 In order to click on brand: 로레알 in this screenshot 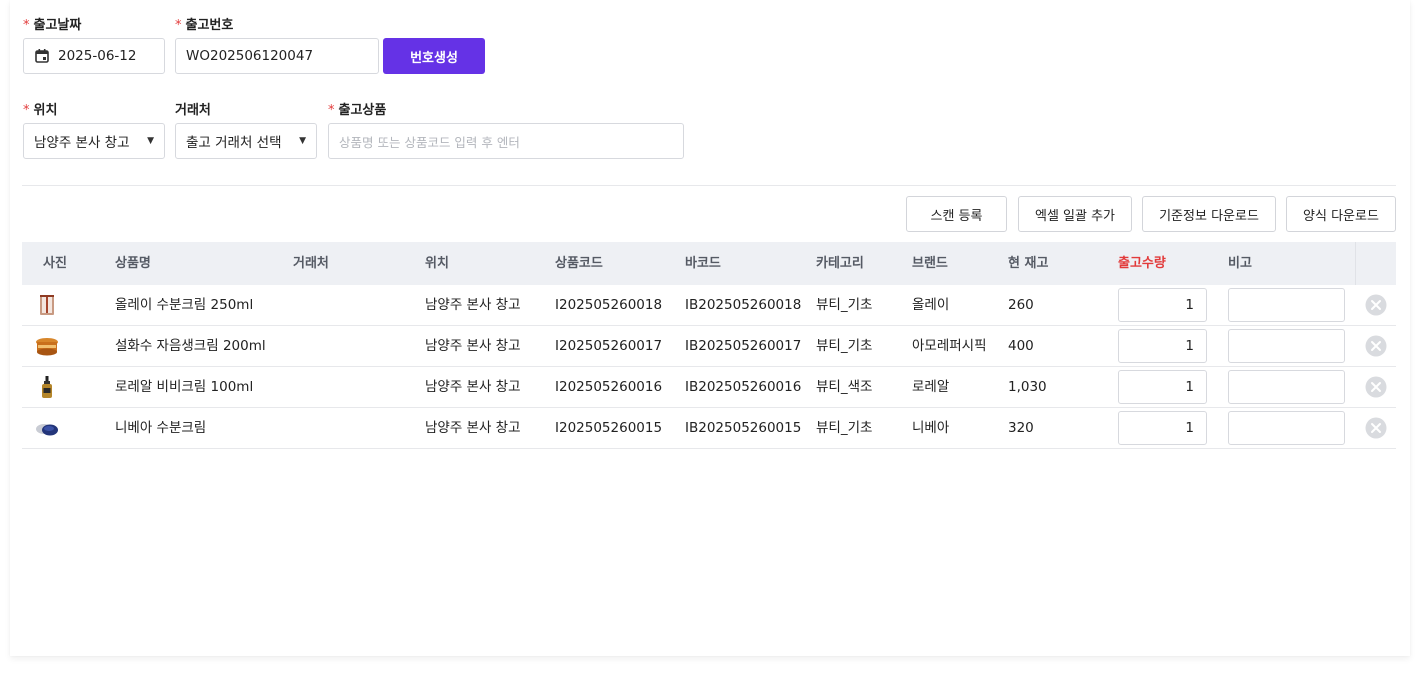, I will do `click(931, 387)`.